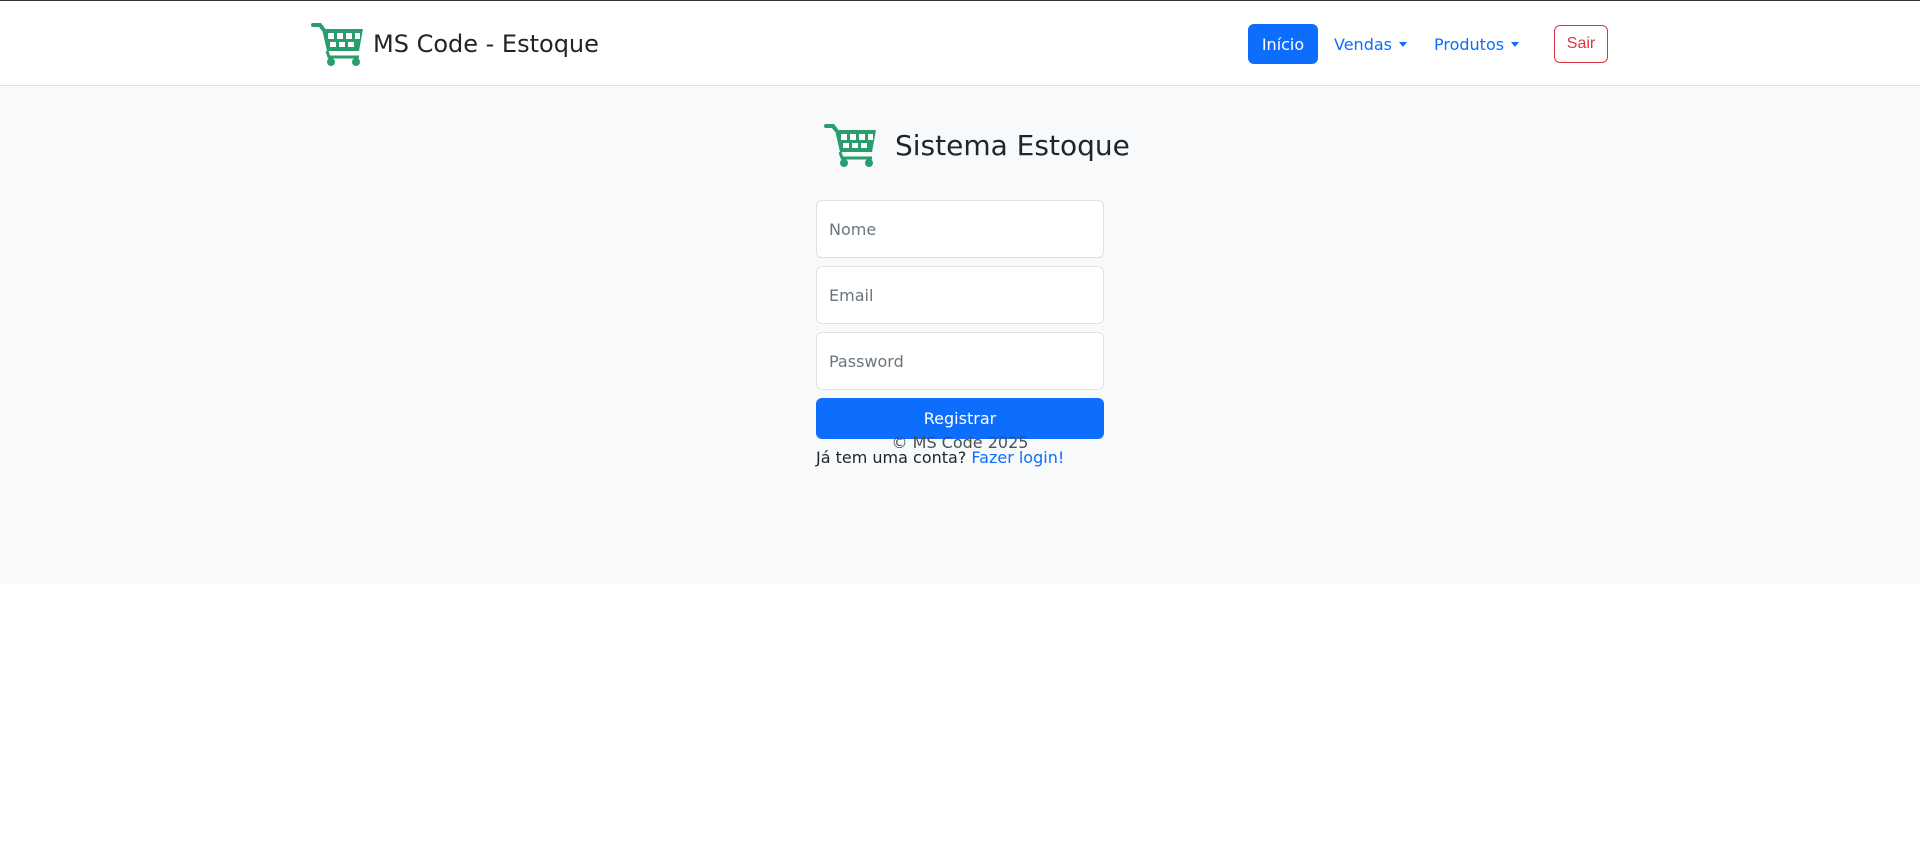 The image size is (1920, 843). What do you see at coordinates (960, 229) in the screenshot?
I see `name-field` at bounding box center [960, 229].